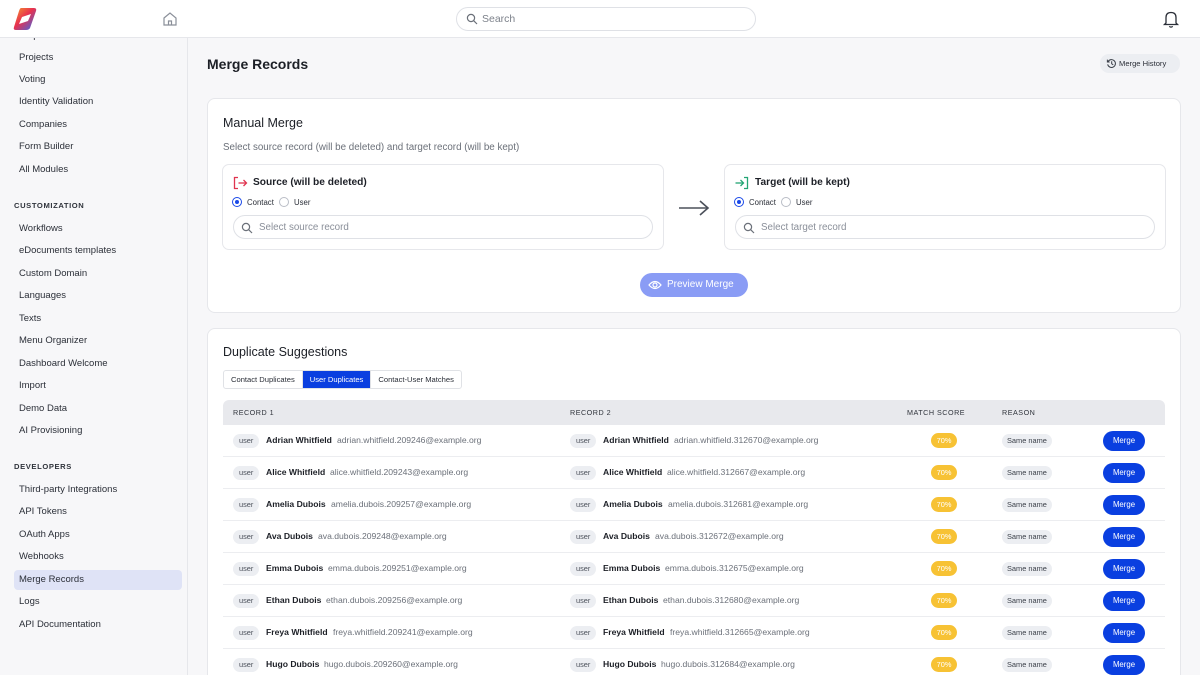 This screenshot has height=675, width=1200. Describe the element at coordinates (98, 602) in the screenshot. I see `sidebar-item-logs: Logs` at that location.